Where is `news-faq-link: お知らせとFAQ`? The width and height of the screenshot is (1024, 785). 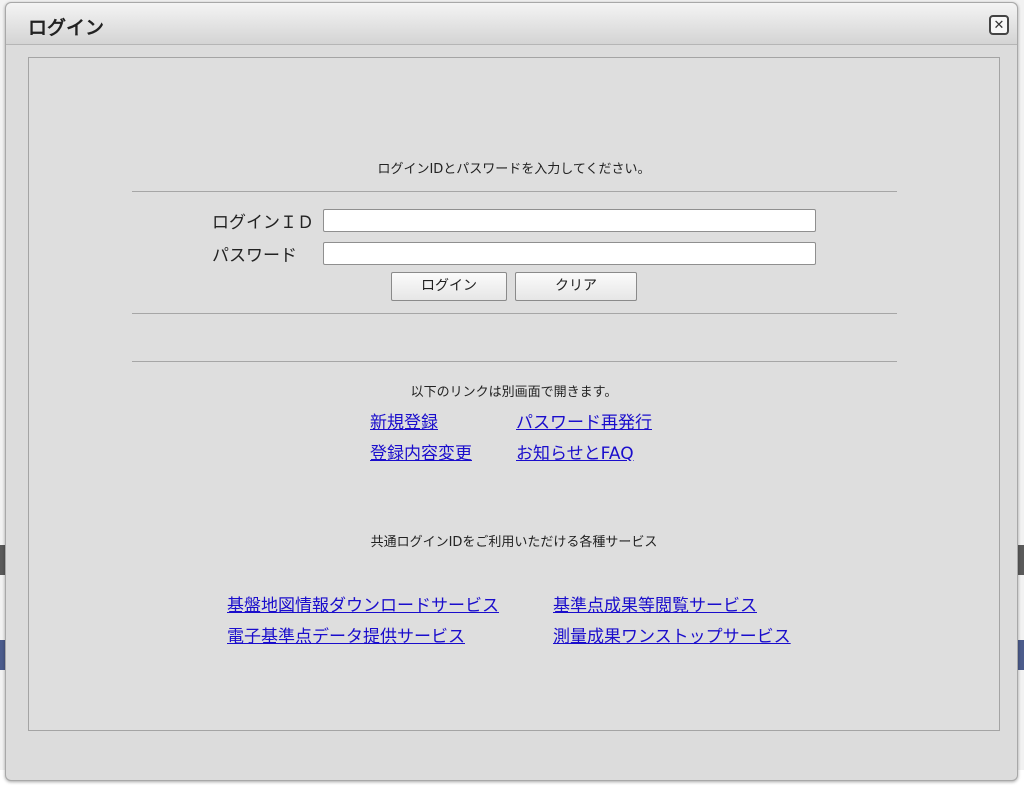 news-faq-link: お知らせとFAQ is located at coordinates (575, 451).